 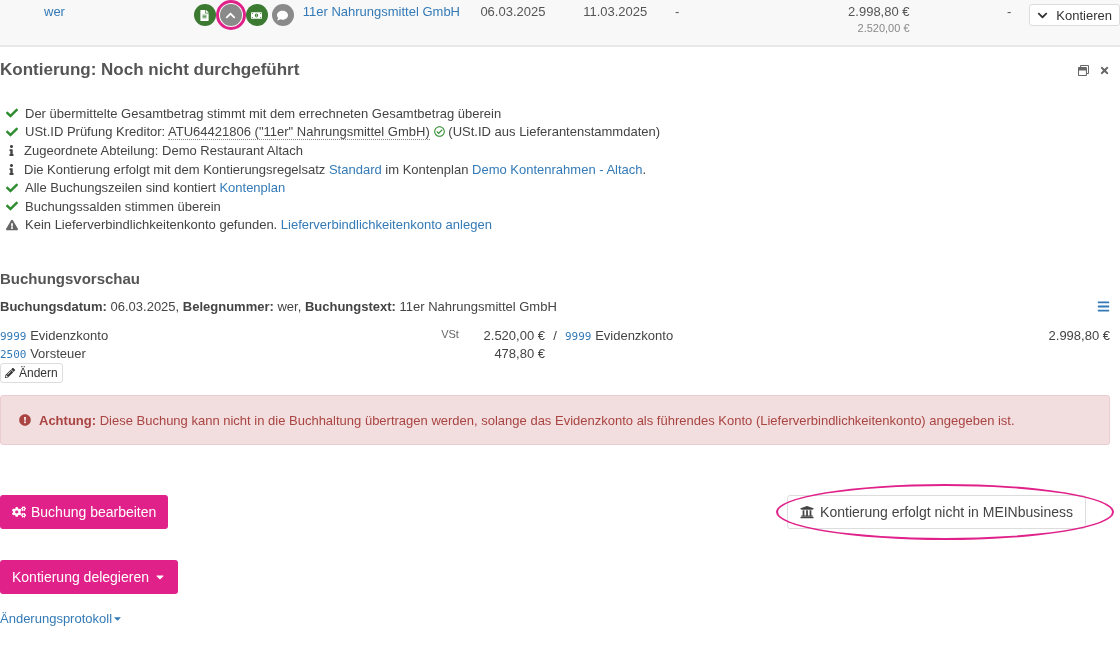 What do you see at coordinates (282, 15) in the screenshot?
I see `speech-bubble-icon` at bounding box center [282, 15].